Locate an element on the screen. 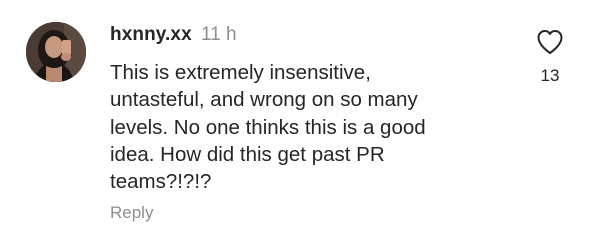 This screenshot has width=600, height=240. reply-button: Reply is located at coordinates (131, 213).